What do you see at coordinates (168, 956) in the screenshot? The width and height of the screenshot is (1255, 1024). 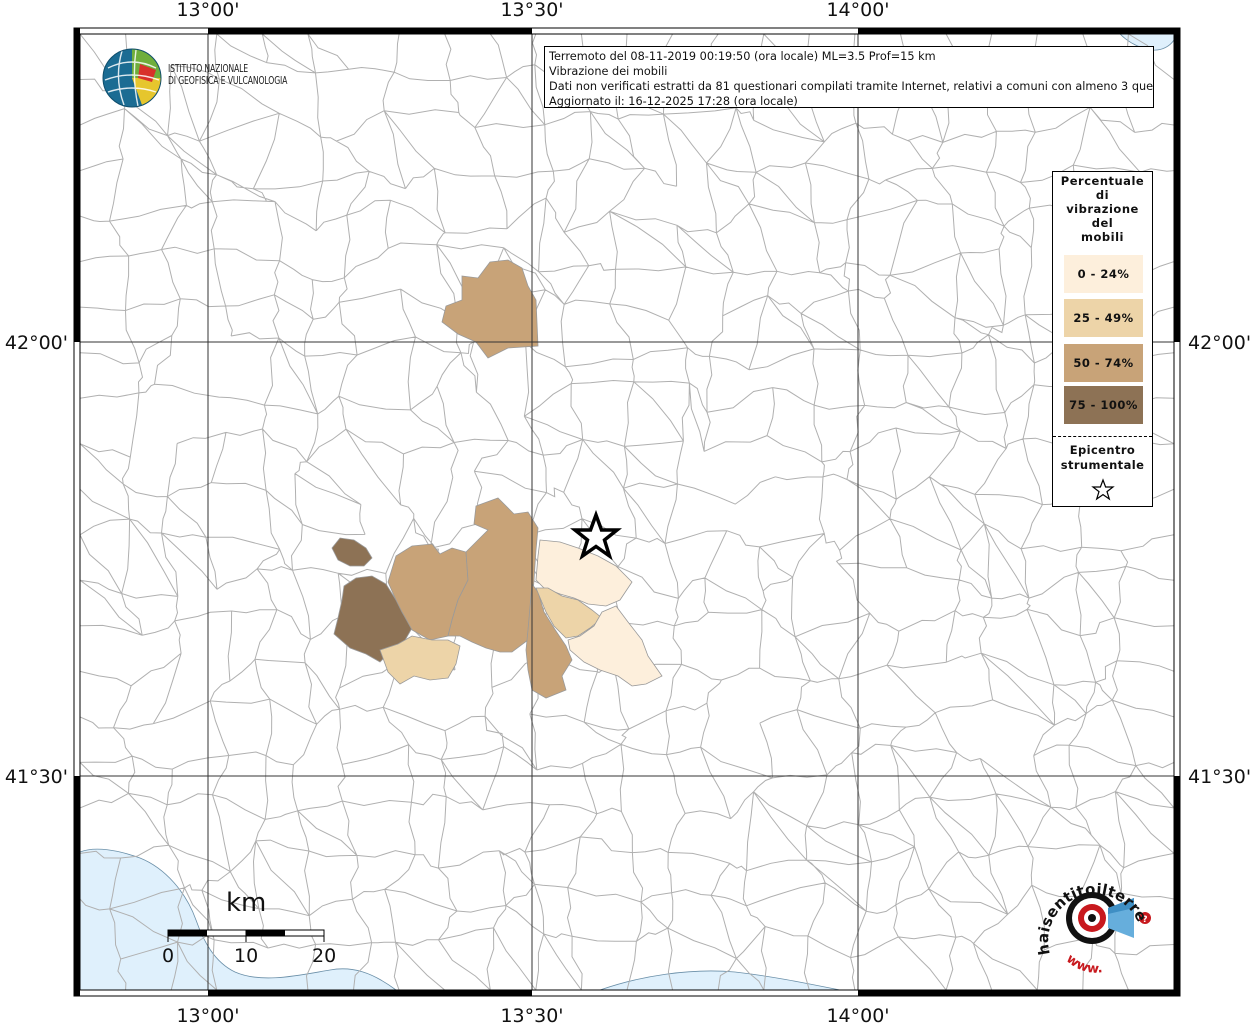 I see `scale-tick-label: 0` at bounding box center [168, 956].